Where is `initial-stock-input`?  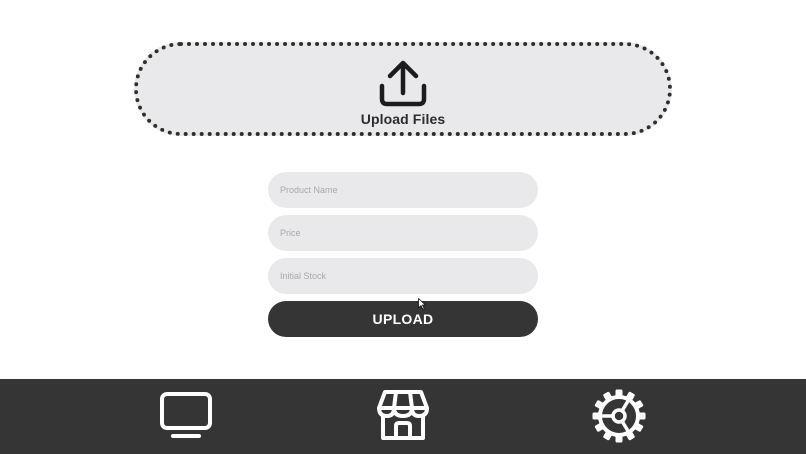 initial-stock-input is located at coordinates (403, 276).